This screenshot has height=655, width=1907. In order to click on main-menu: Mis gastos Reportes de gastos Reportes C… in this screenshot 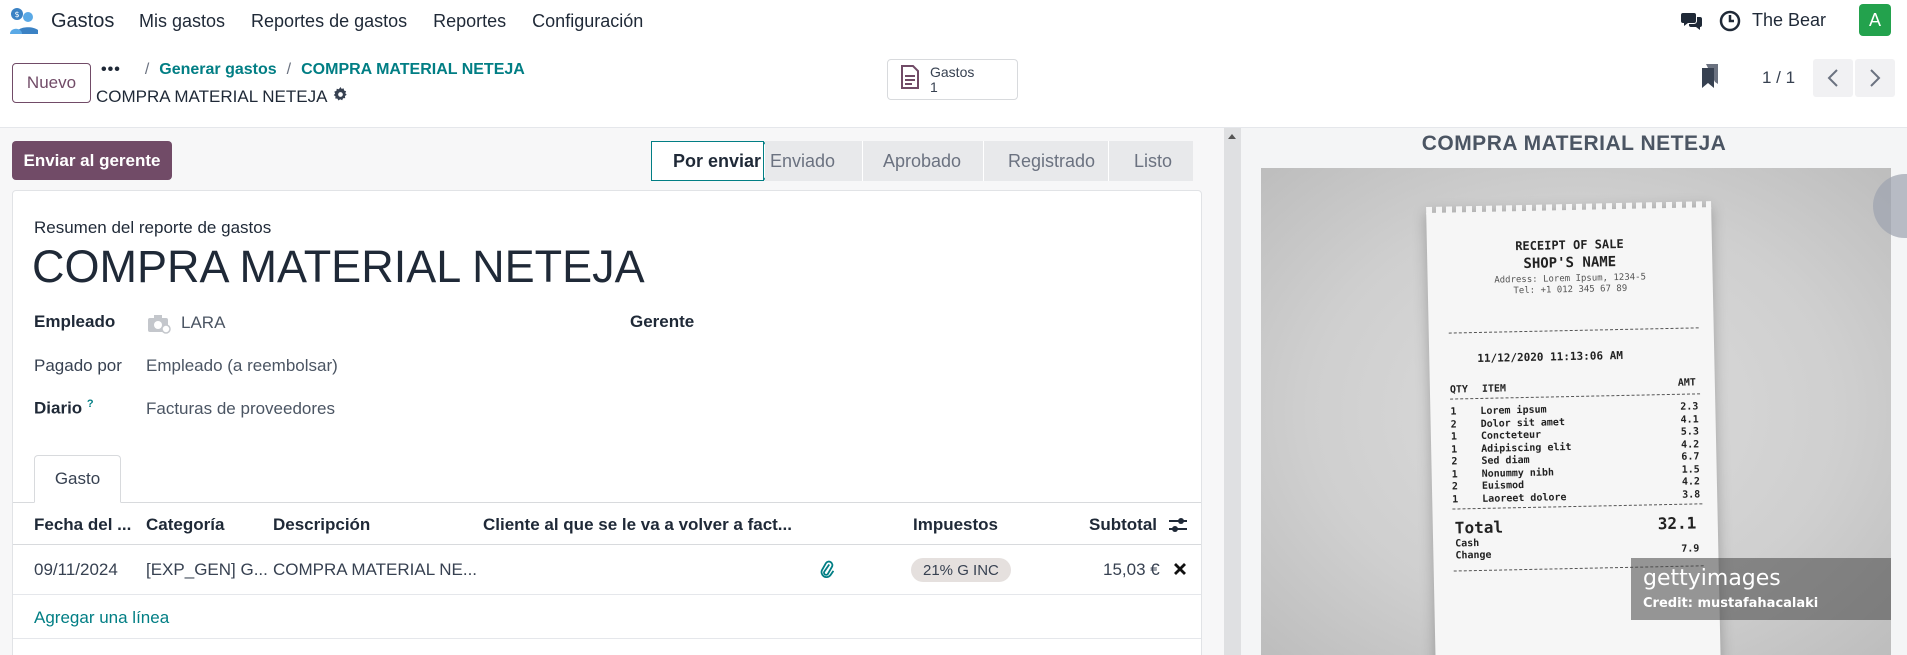, I will do `click(404, 21)`.